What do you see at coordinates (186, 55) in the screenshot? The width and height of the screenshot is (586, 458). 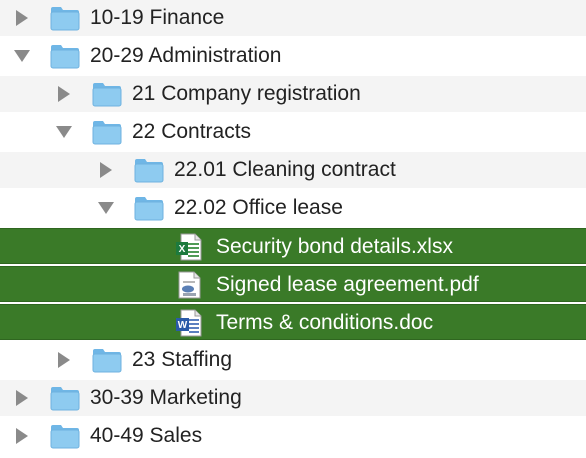 I see `tree-item-label: 20-29 Administration` at bounding box center [186, 55].